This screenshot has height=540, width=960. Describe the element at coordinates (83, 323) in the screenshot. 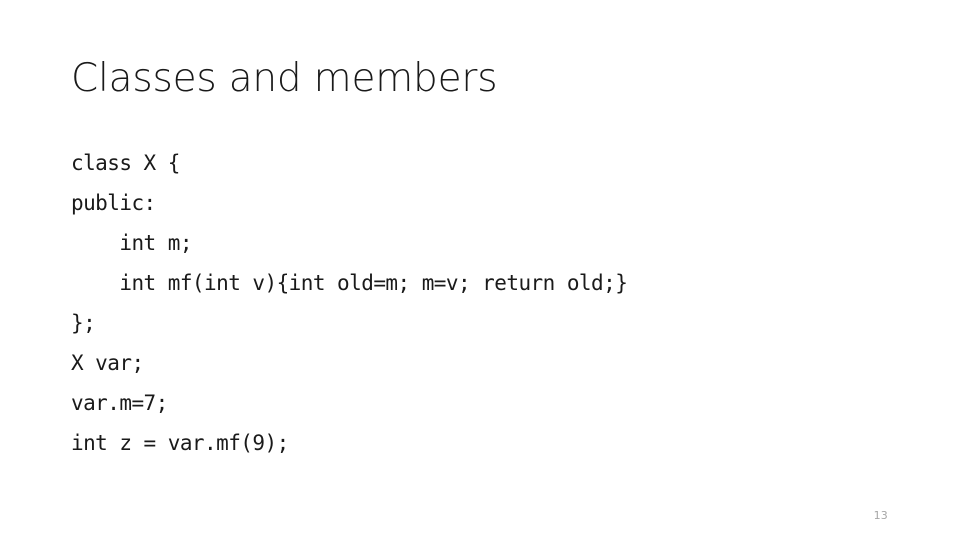

I see `code-line: };` at that location.